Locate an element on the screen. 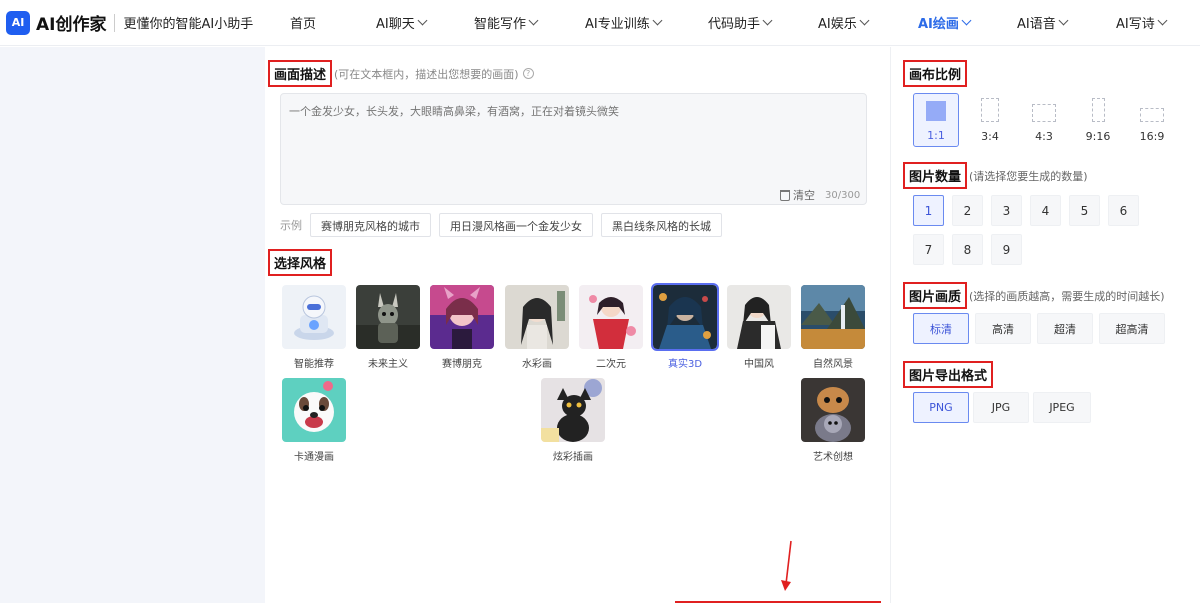  count-option: 1 is located at coordinates (928, 210).